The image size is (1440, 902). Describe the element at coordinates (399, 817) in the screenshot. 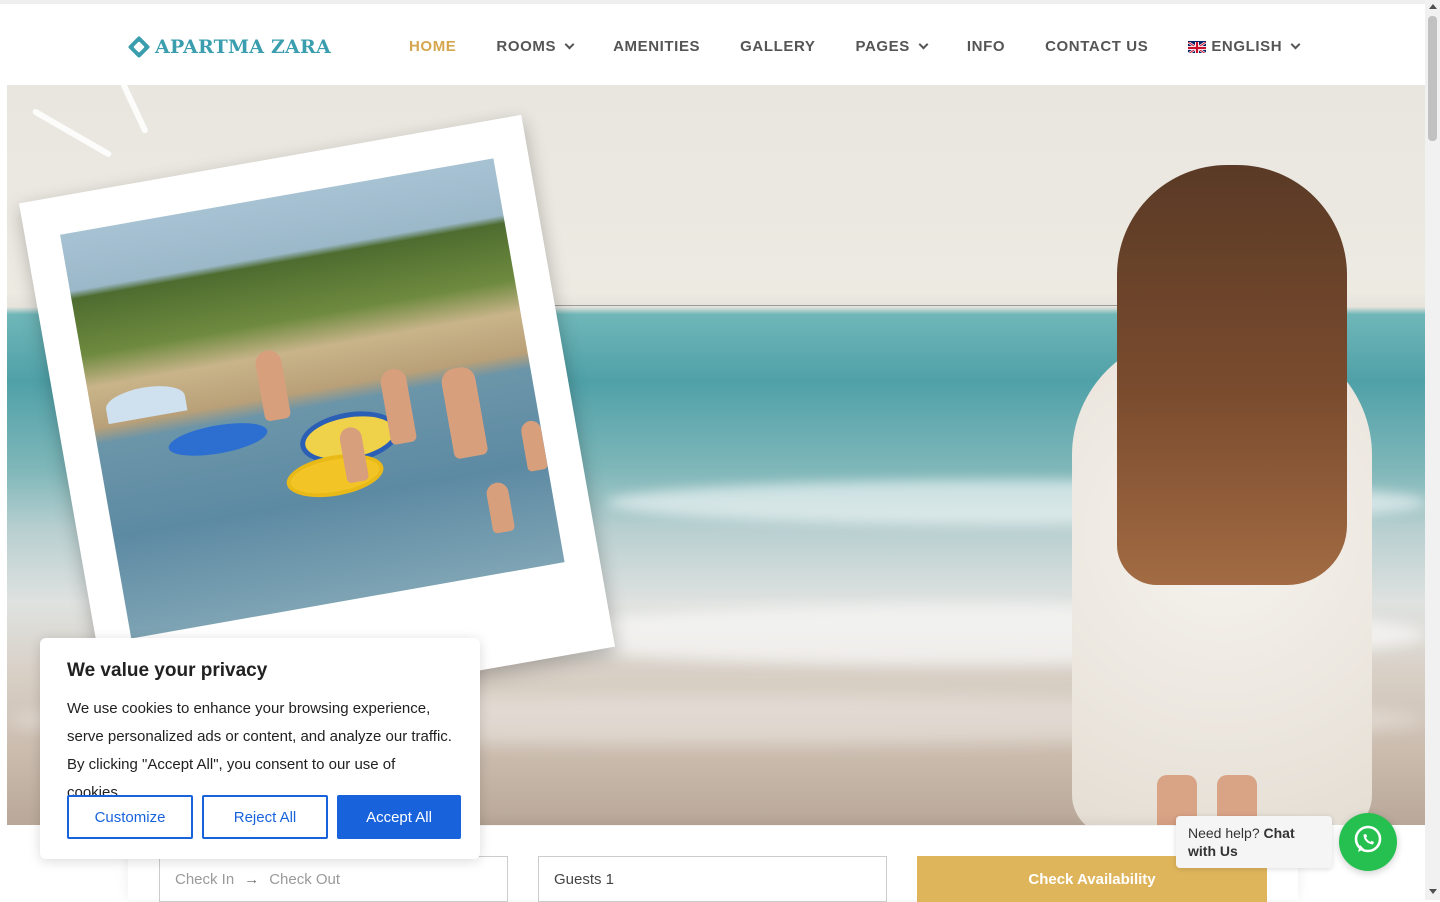

I see `accept-all-button: Accept All` at that location.